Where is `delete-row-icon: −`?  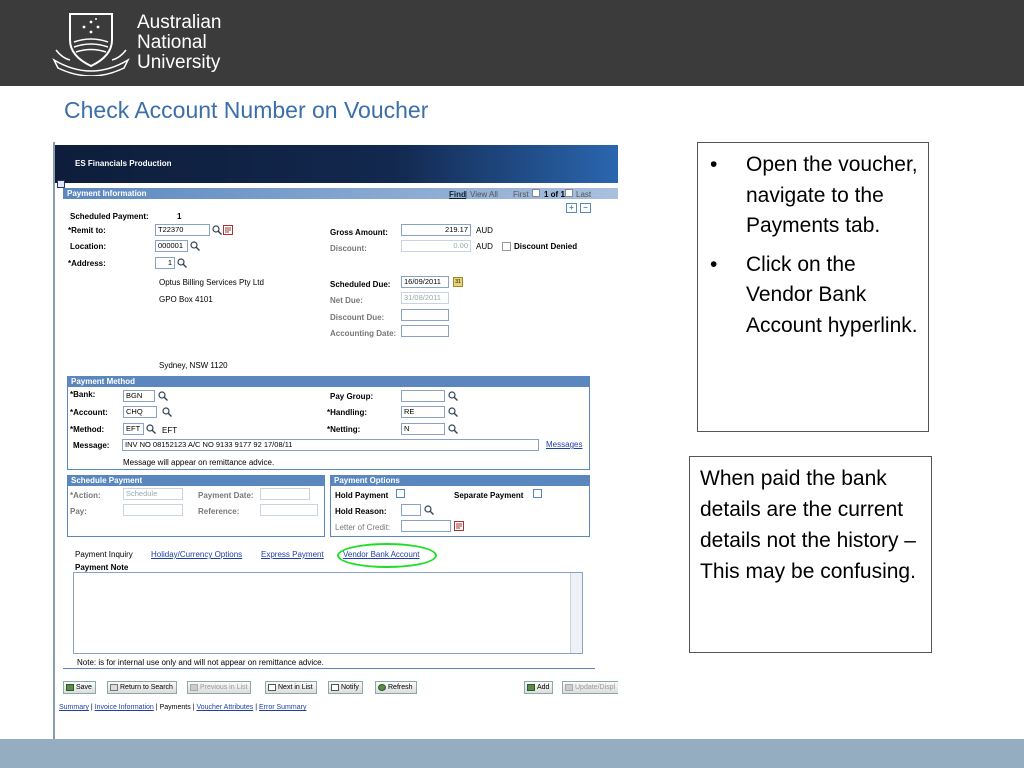 delete-row-icon: − is located at coordinates (585, 208).